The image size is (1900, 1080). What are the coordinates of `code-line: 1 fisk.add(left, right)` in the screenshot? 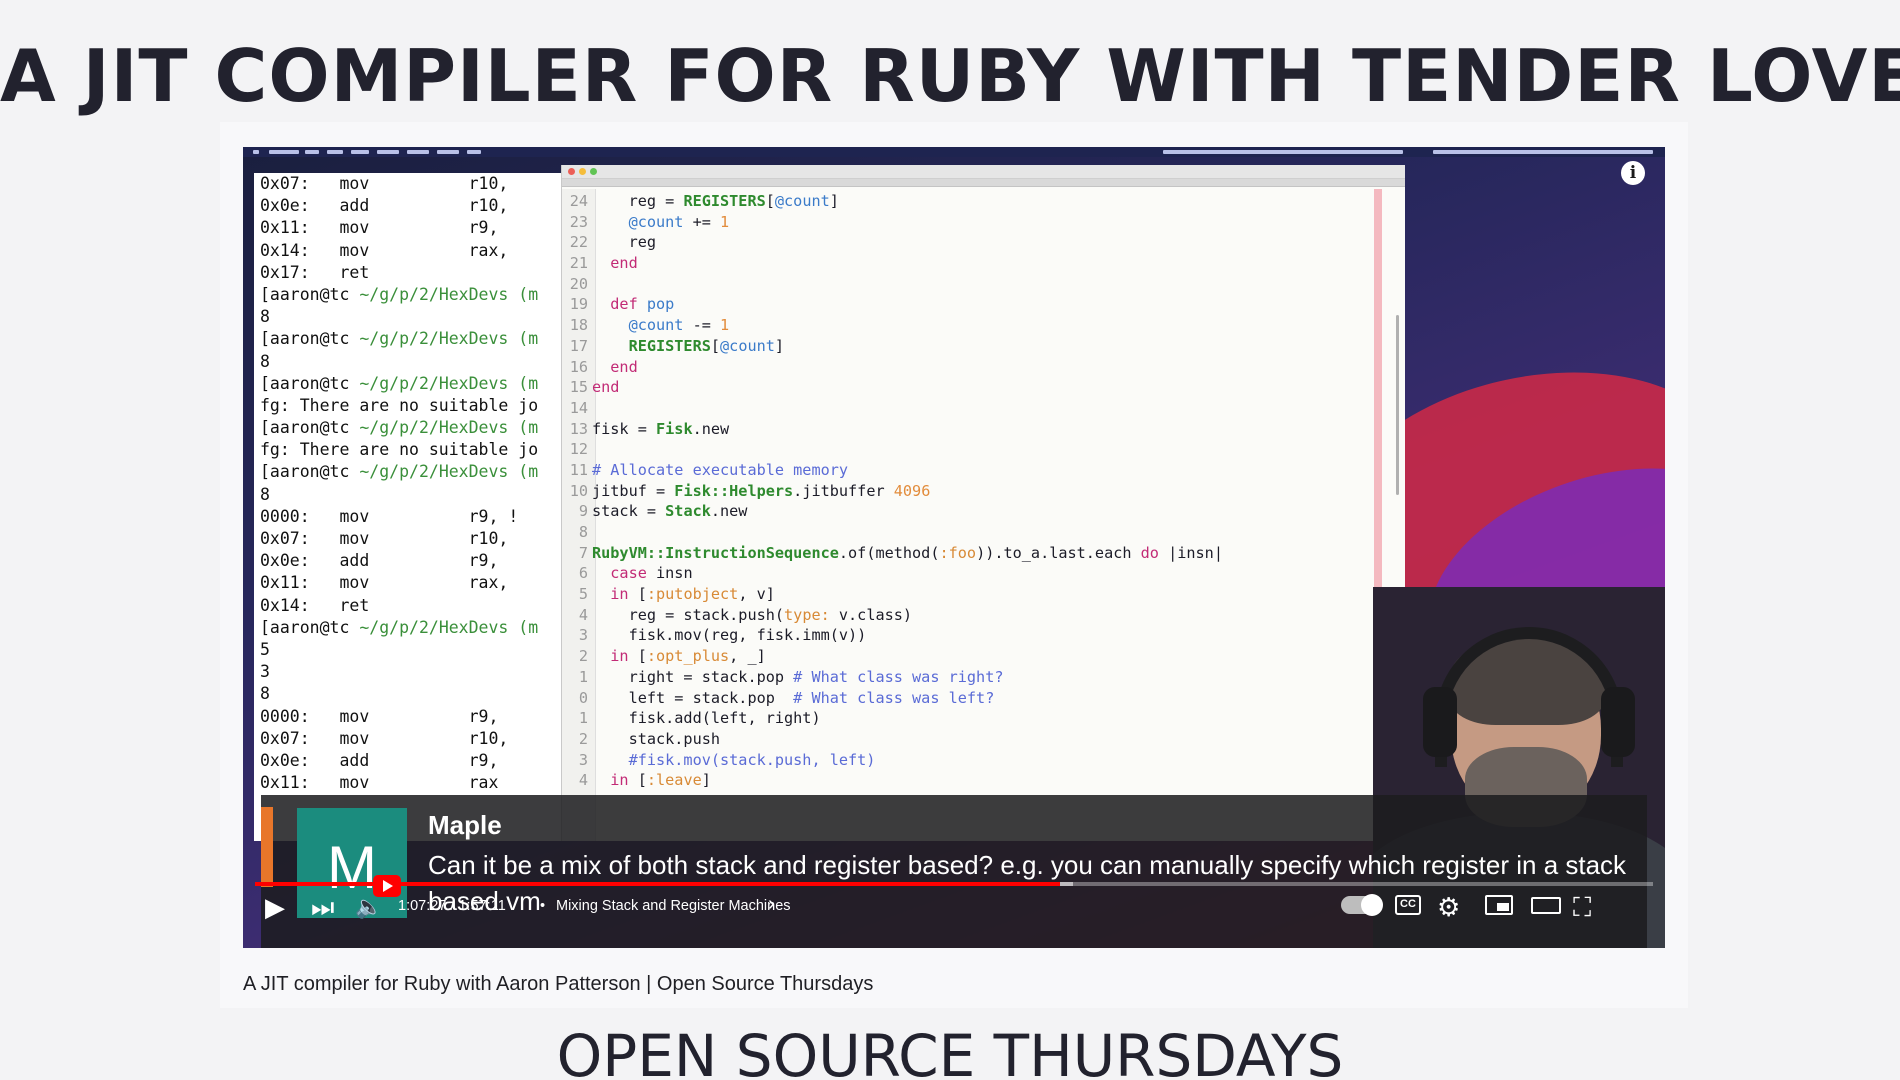 It's located at (983, 718).